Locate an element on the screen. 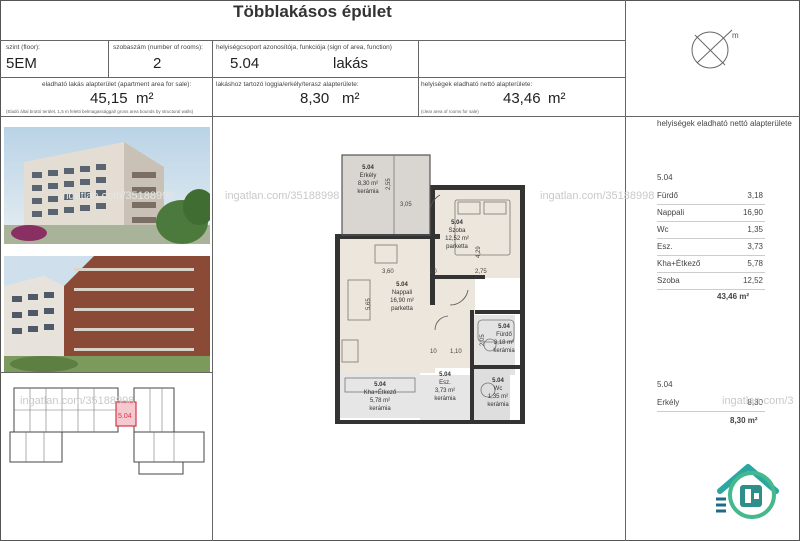  floor-value: 5EM is located at coordinates (21, 63).